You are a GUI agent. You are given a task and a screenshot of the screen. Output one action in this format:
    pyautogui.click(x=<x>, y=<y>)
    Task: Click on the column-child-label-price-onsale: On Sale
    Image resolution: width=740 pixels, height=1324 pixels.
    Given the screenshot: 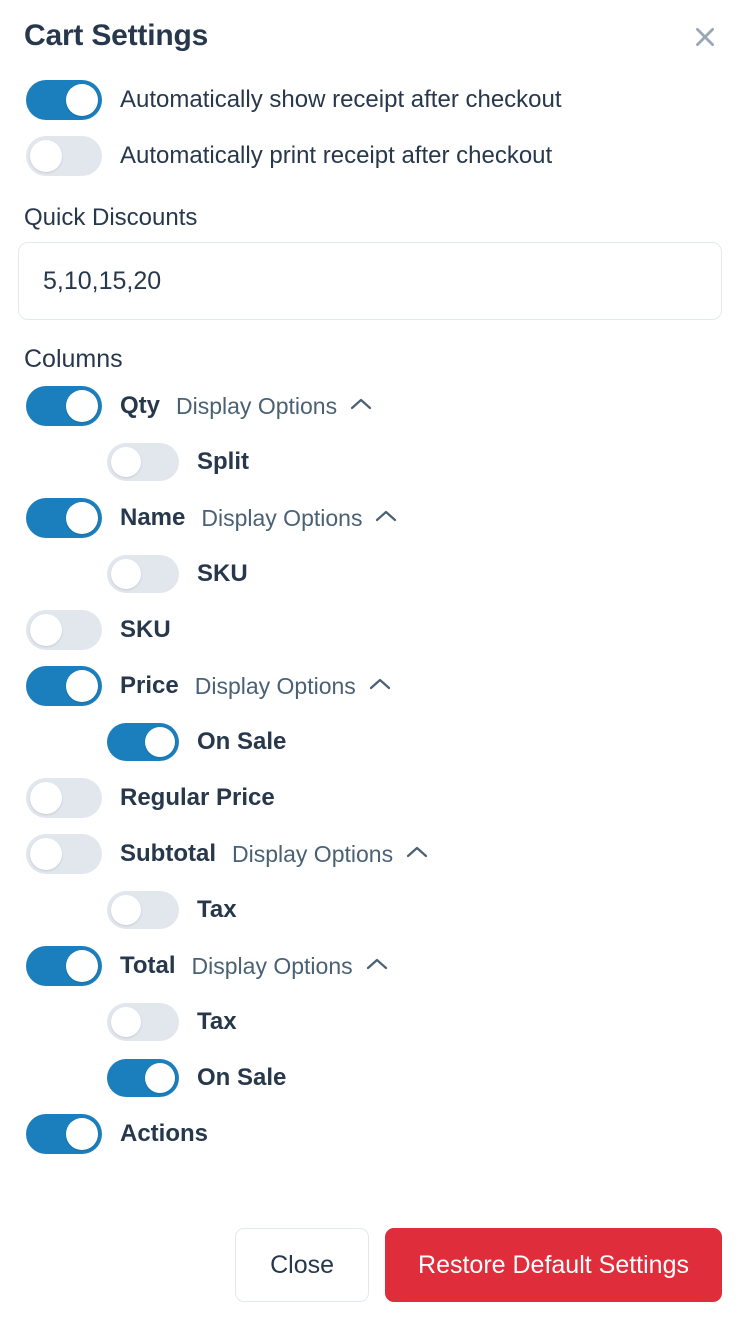 What is the action you would take?
    pyautogui.click(x=242, y=741)
    